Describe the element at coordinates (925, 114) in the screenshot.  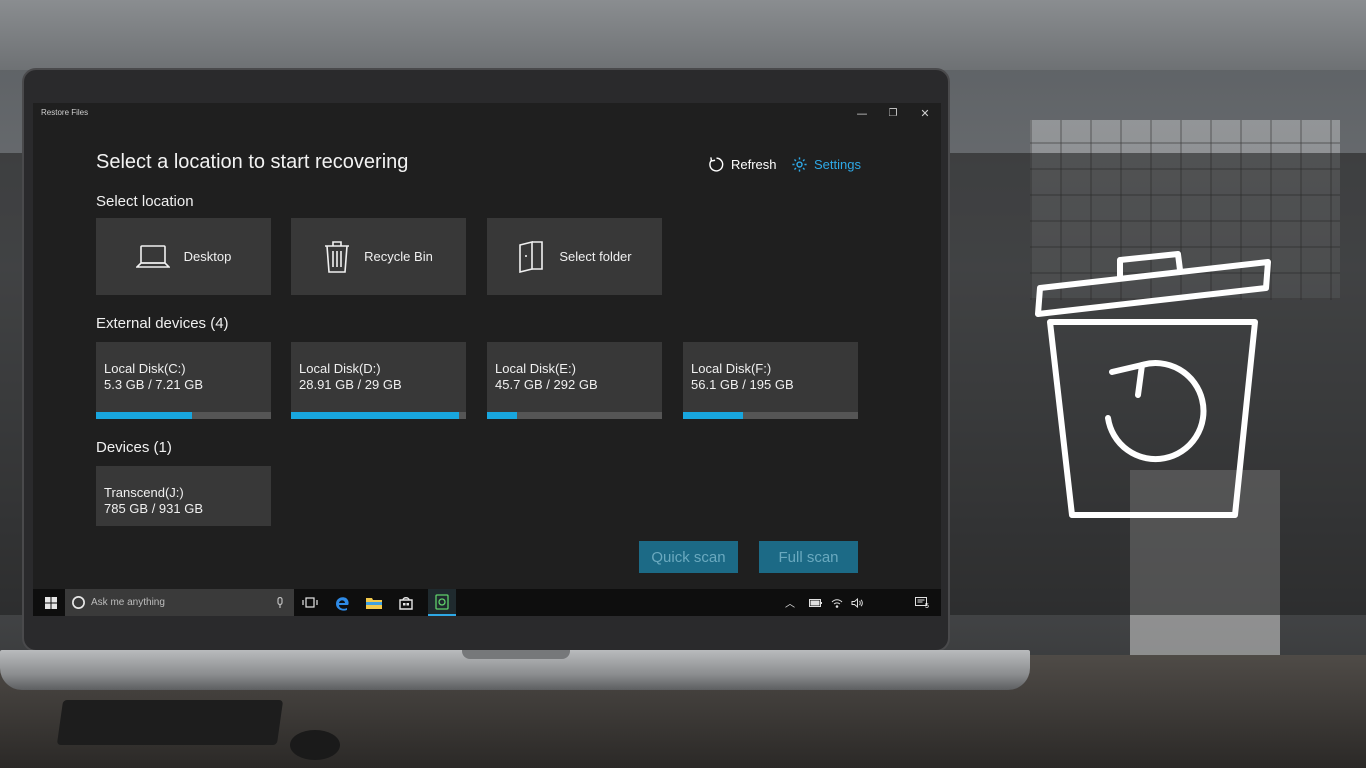
I see `close-button: ✕` at that location.